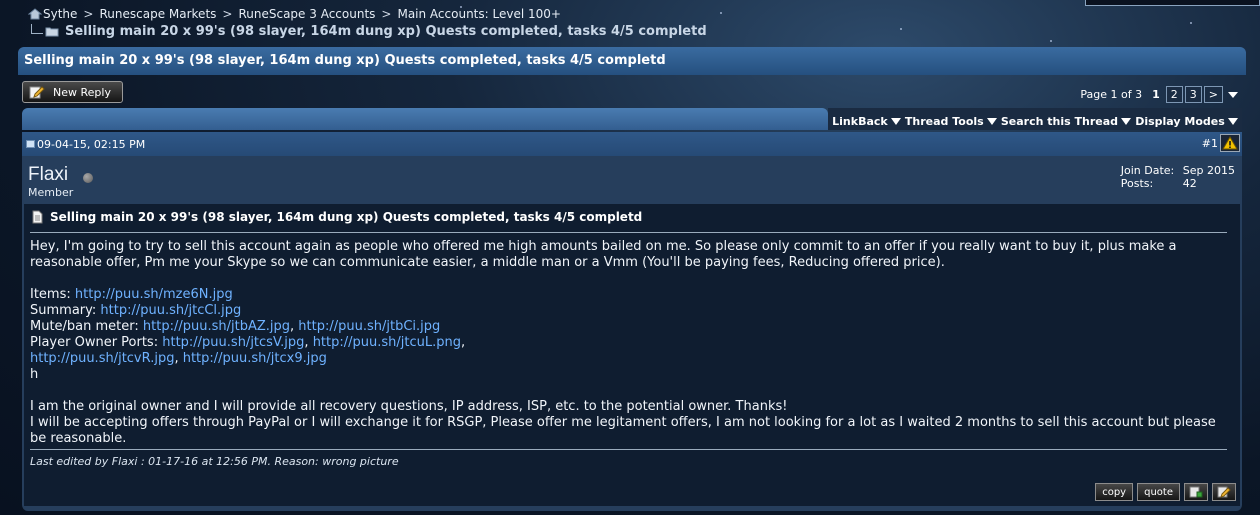 This screenshot has height=515, width=1260. Describe the element at coordinates (632, 295) in the screenshot. I see `items-line: Items: http://puu.sh/mze6N.jpg` at that location.